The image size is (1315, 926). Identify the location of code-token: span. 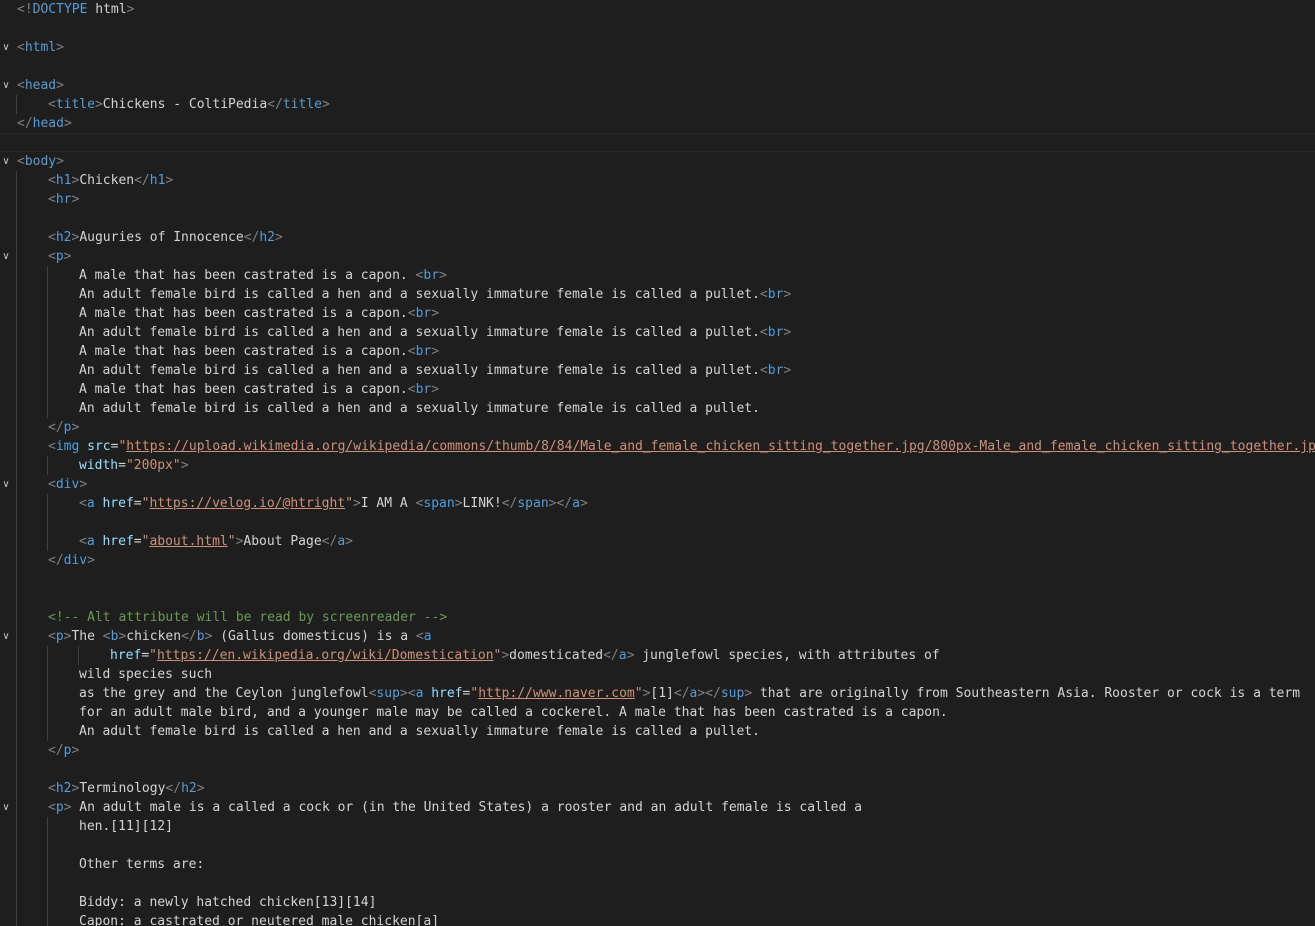
(533, 503).